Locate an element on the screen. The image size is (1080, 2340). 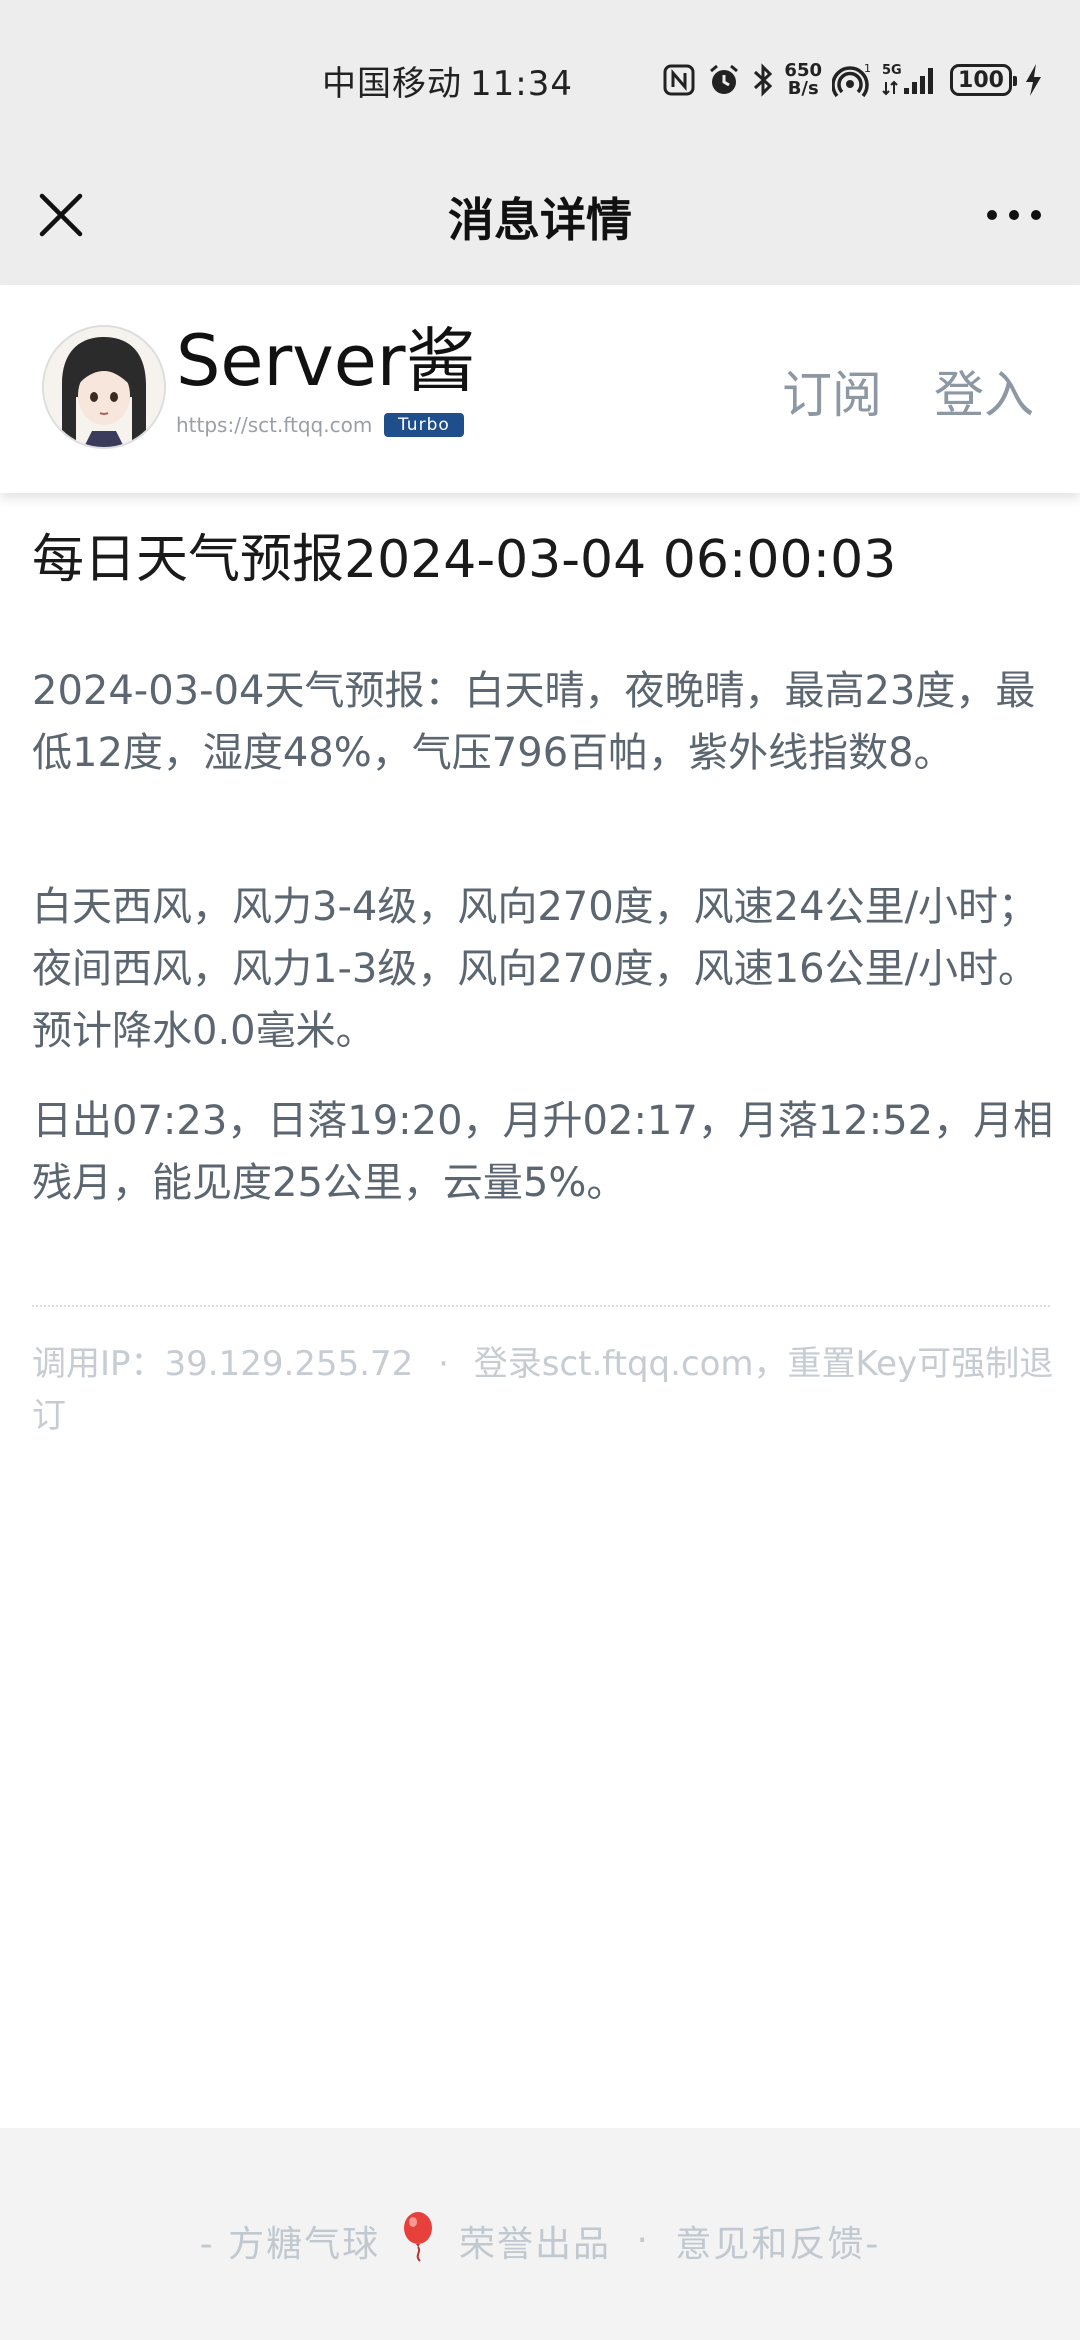
footer: - 方糖气球 荣誉出品 · 意见和反馈- is located at coordinates (540, 2234).